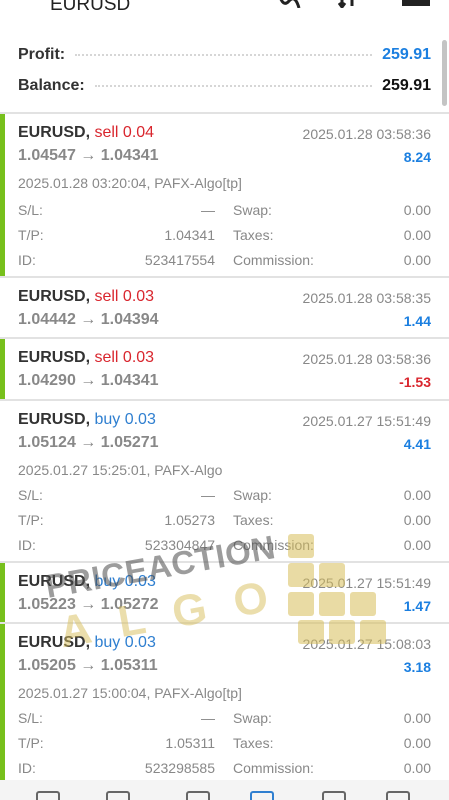 This screenshot has height=800, width=449. Describe the element at coordinates (416, 6) in the screenshot. I see `calendar-icon` at that location.